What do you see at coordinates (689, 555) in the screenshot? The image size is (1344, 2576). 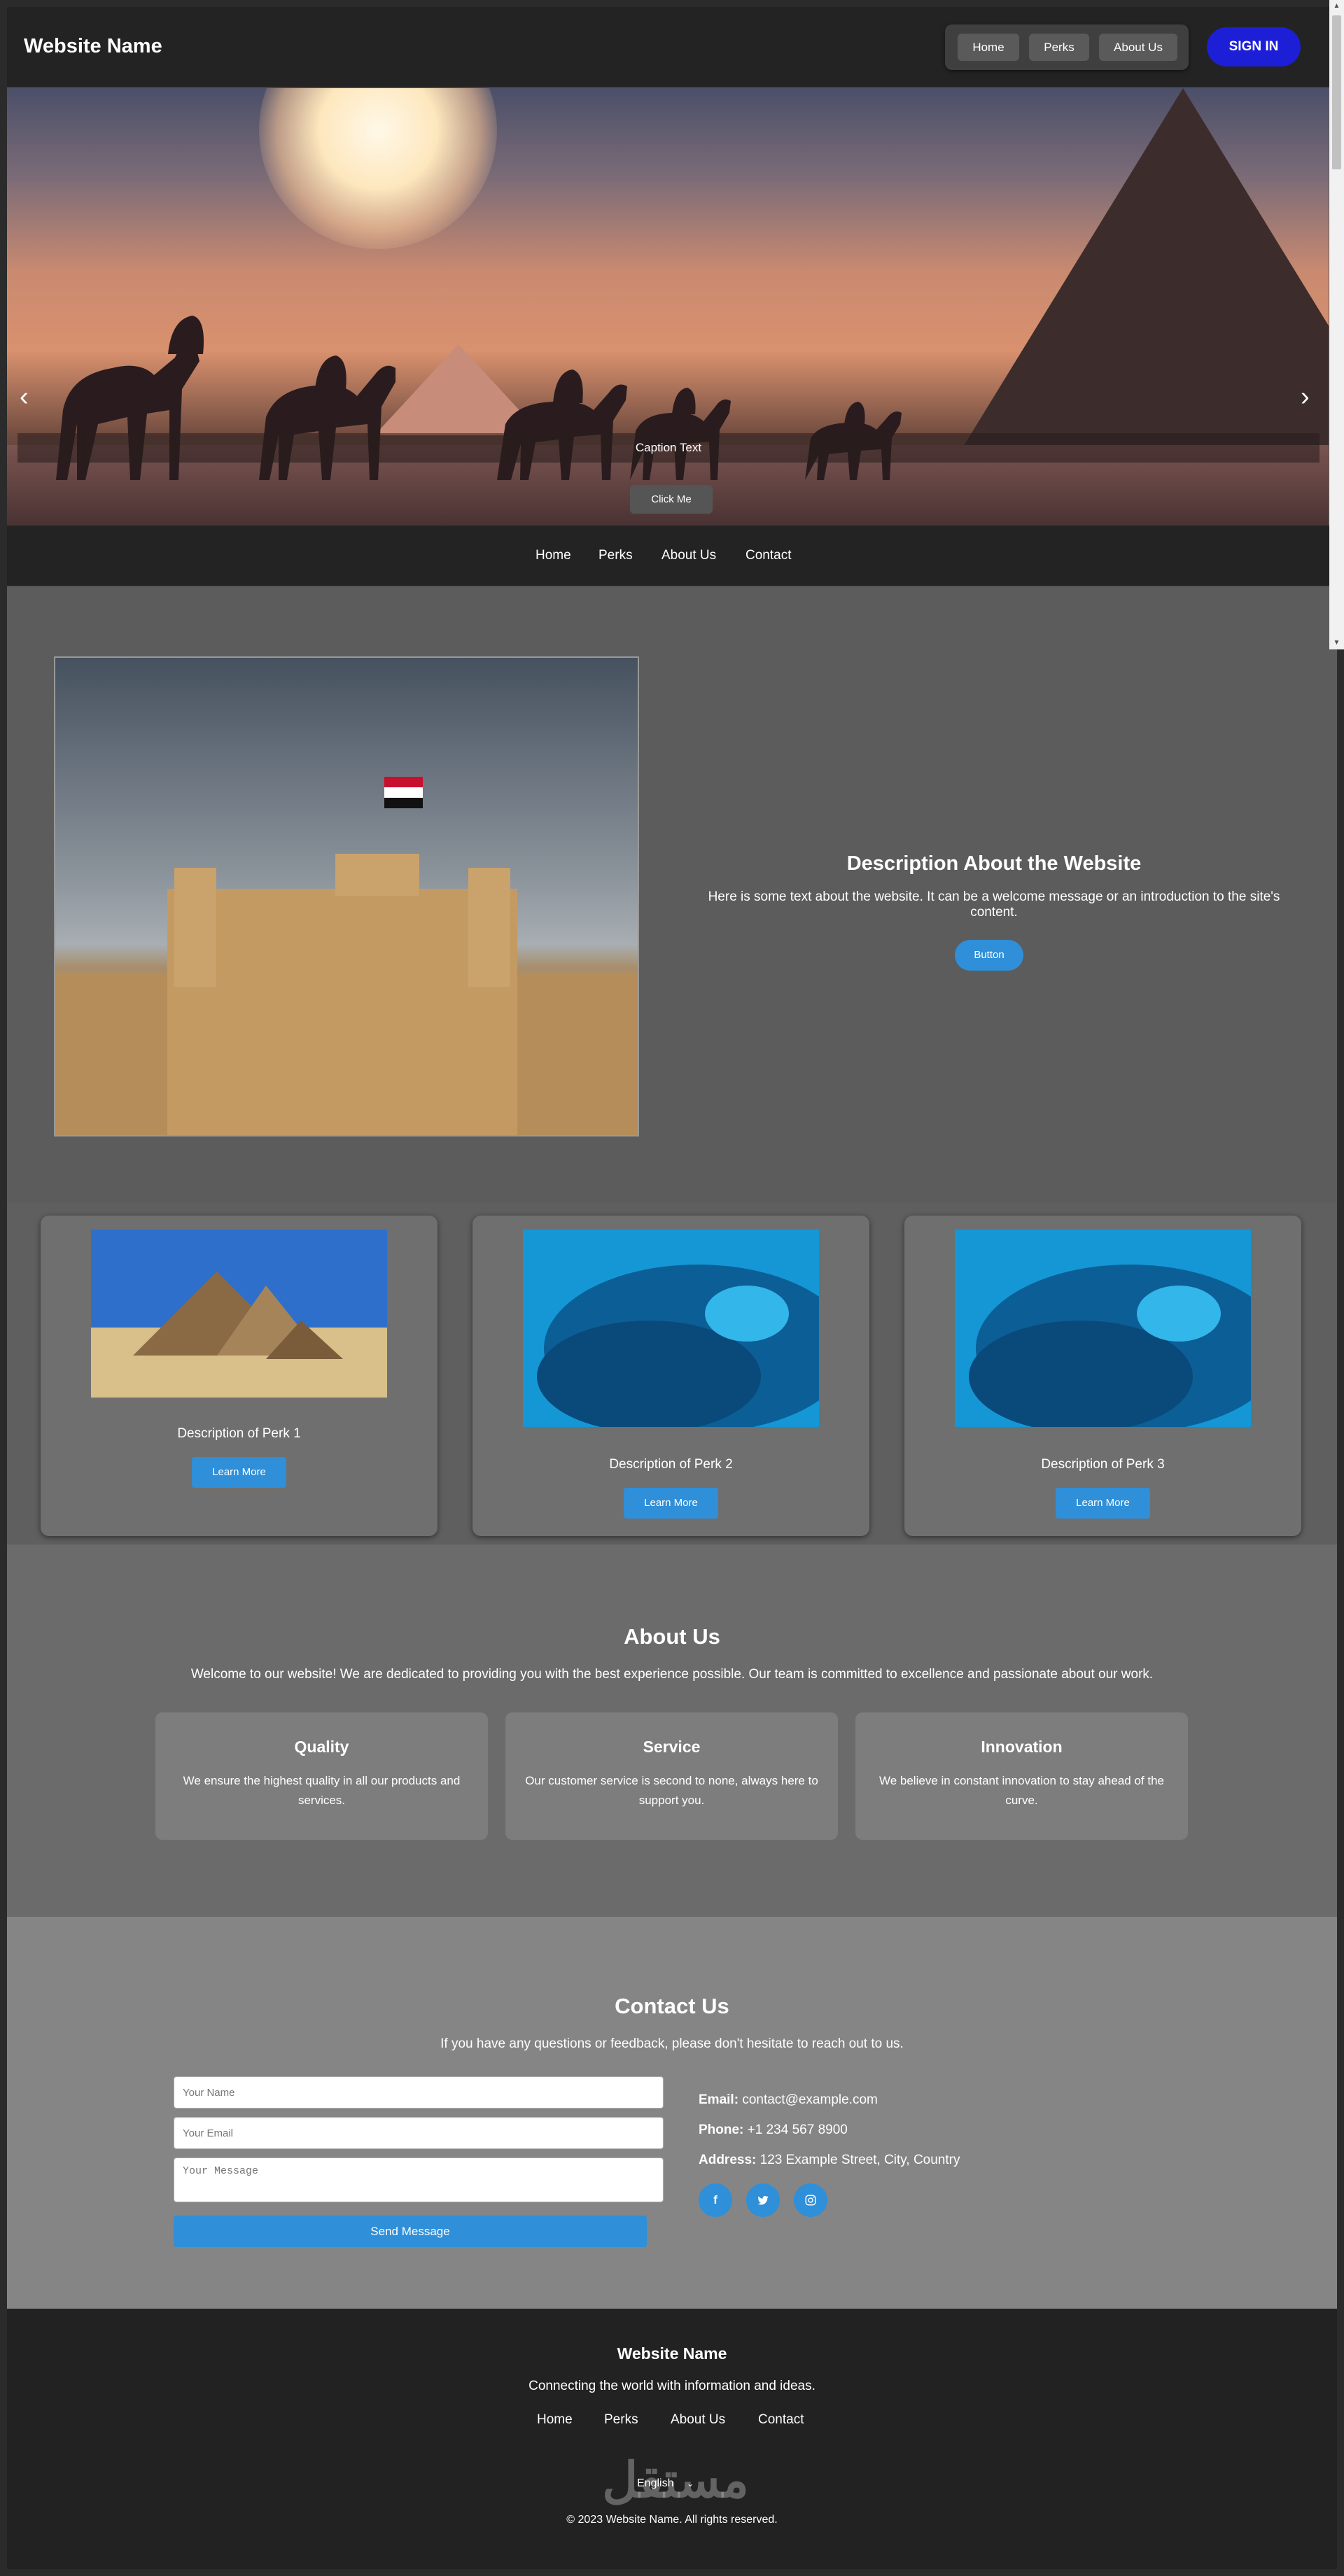 I see `secondary-nav-about: About Us` at bounding box center [689, 555].